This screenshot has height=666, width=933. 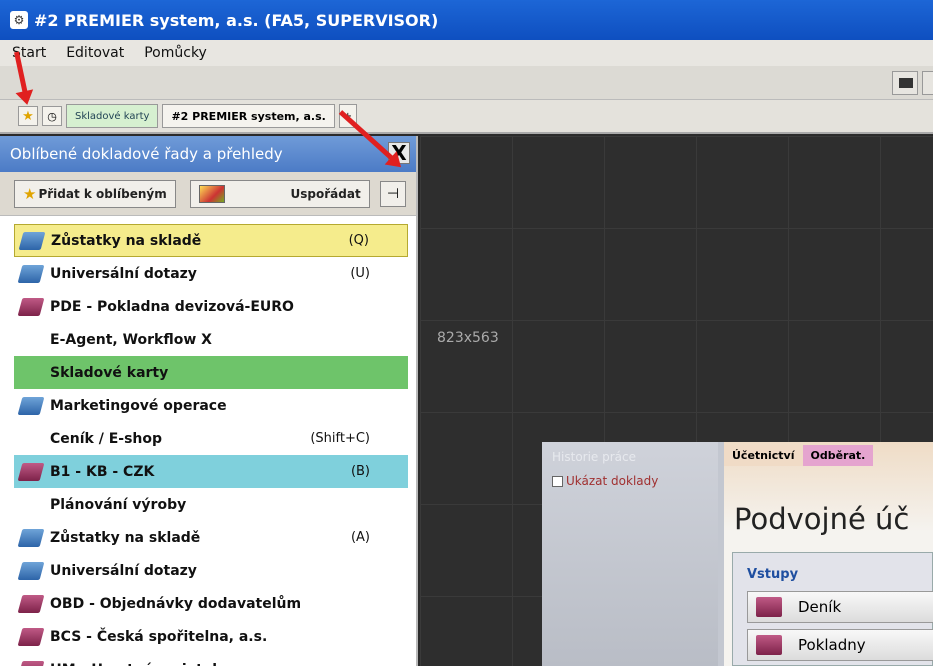 What do you see at coordinates (468, 338) in the screenshot?
I see `workspace-size-label: 823x563` at bounding box center [468, 338].